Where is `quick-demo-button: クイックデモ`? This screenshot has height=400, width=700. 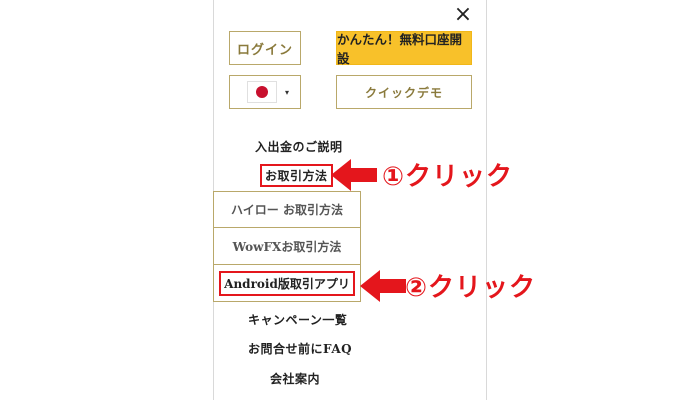
quick-demo-button: クイックデモ is located at coordinates (404, 92).